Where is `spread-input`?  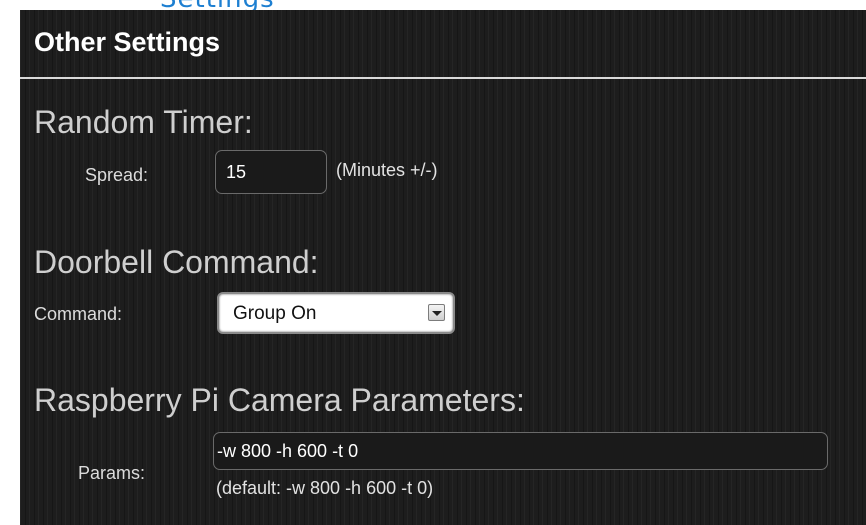
spread-input is located at coordinates (271, 172).